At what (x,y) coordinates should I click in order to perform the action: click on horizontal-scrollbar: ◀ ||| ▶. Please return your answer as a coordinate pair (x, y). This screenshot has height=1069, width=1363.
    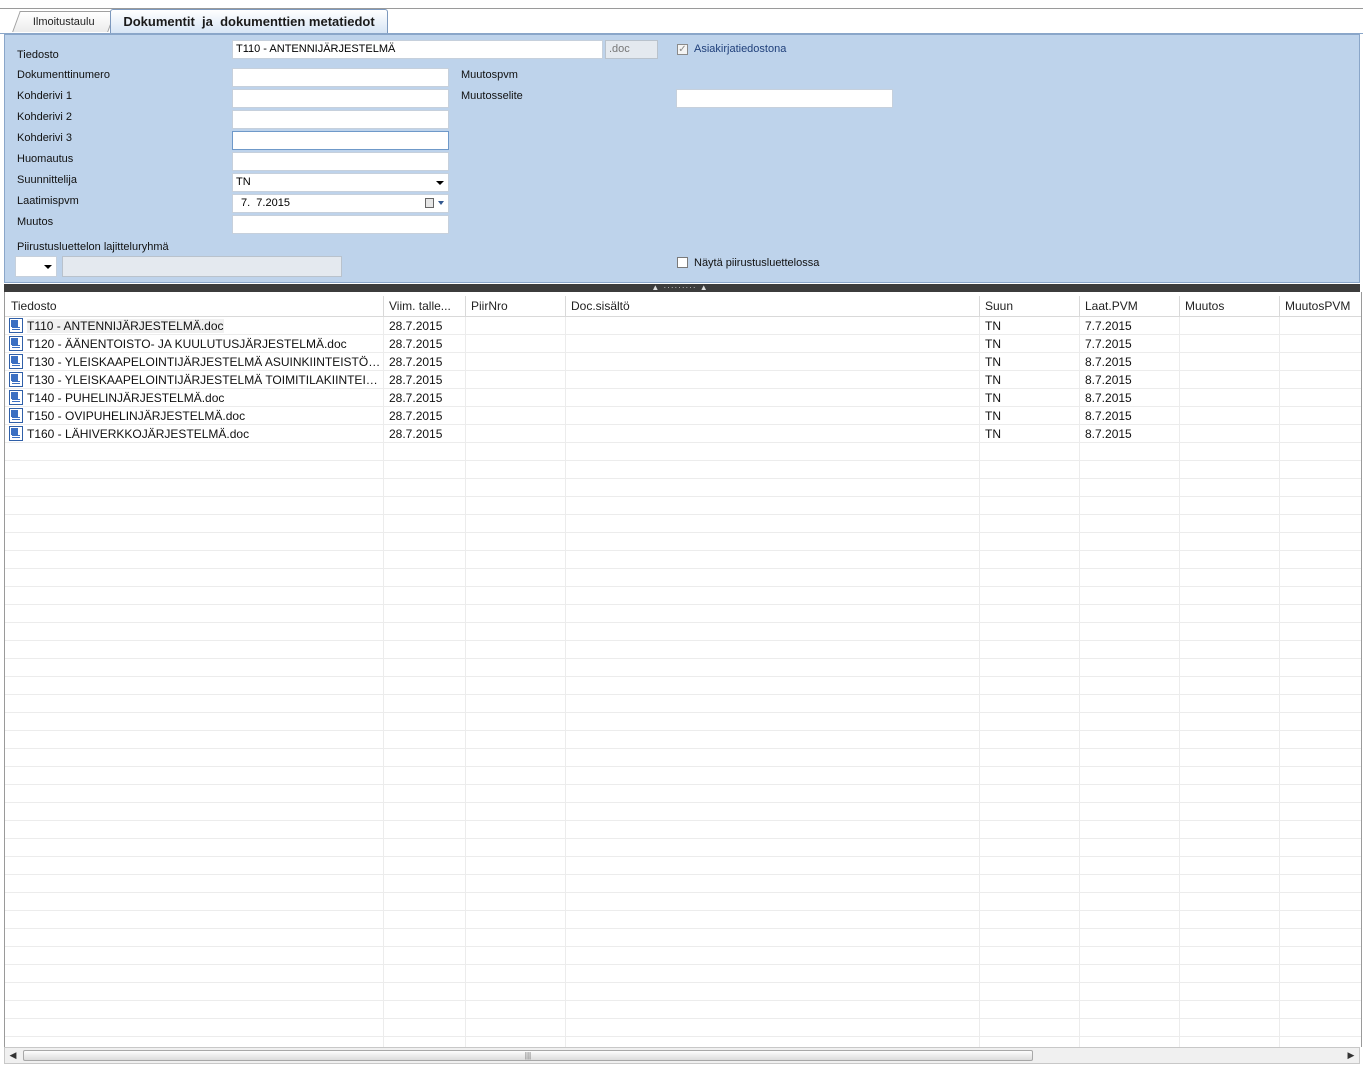
    Looking at the image, I should click on (682, 1055).